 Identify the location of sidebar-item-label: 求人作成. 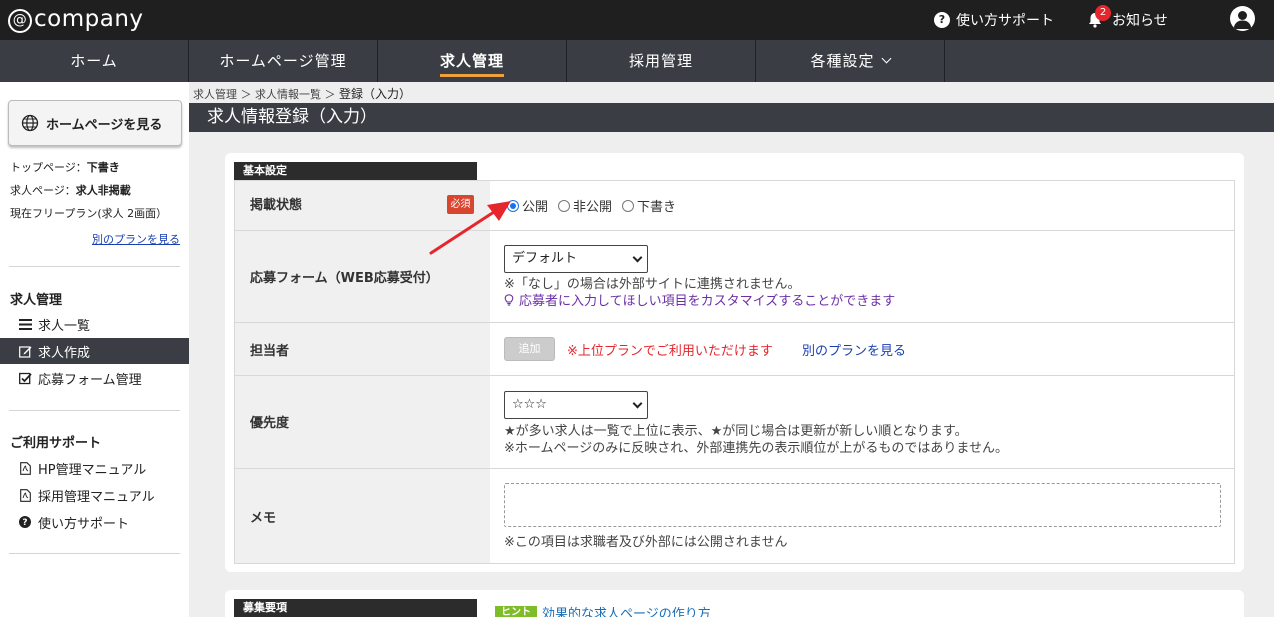
(64, 353).